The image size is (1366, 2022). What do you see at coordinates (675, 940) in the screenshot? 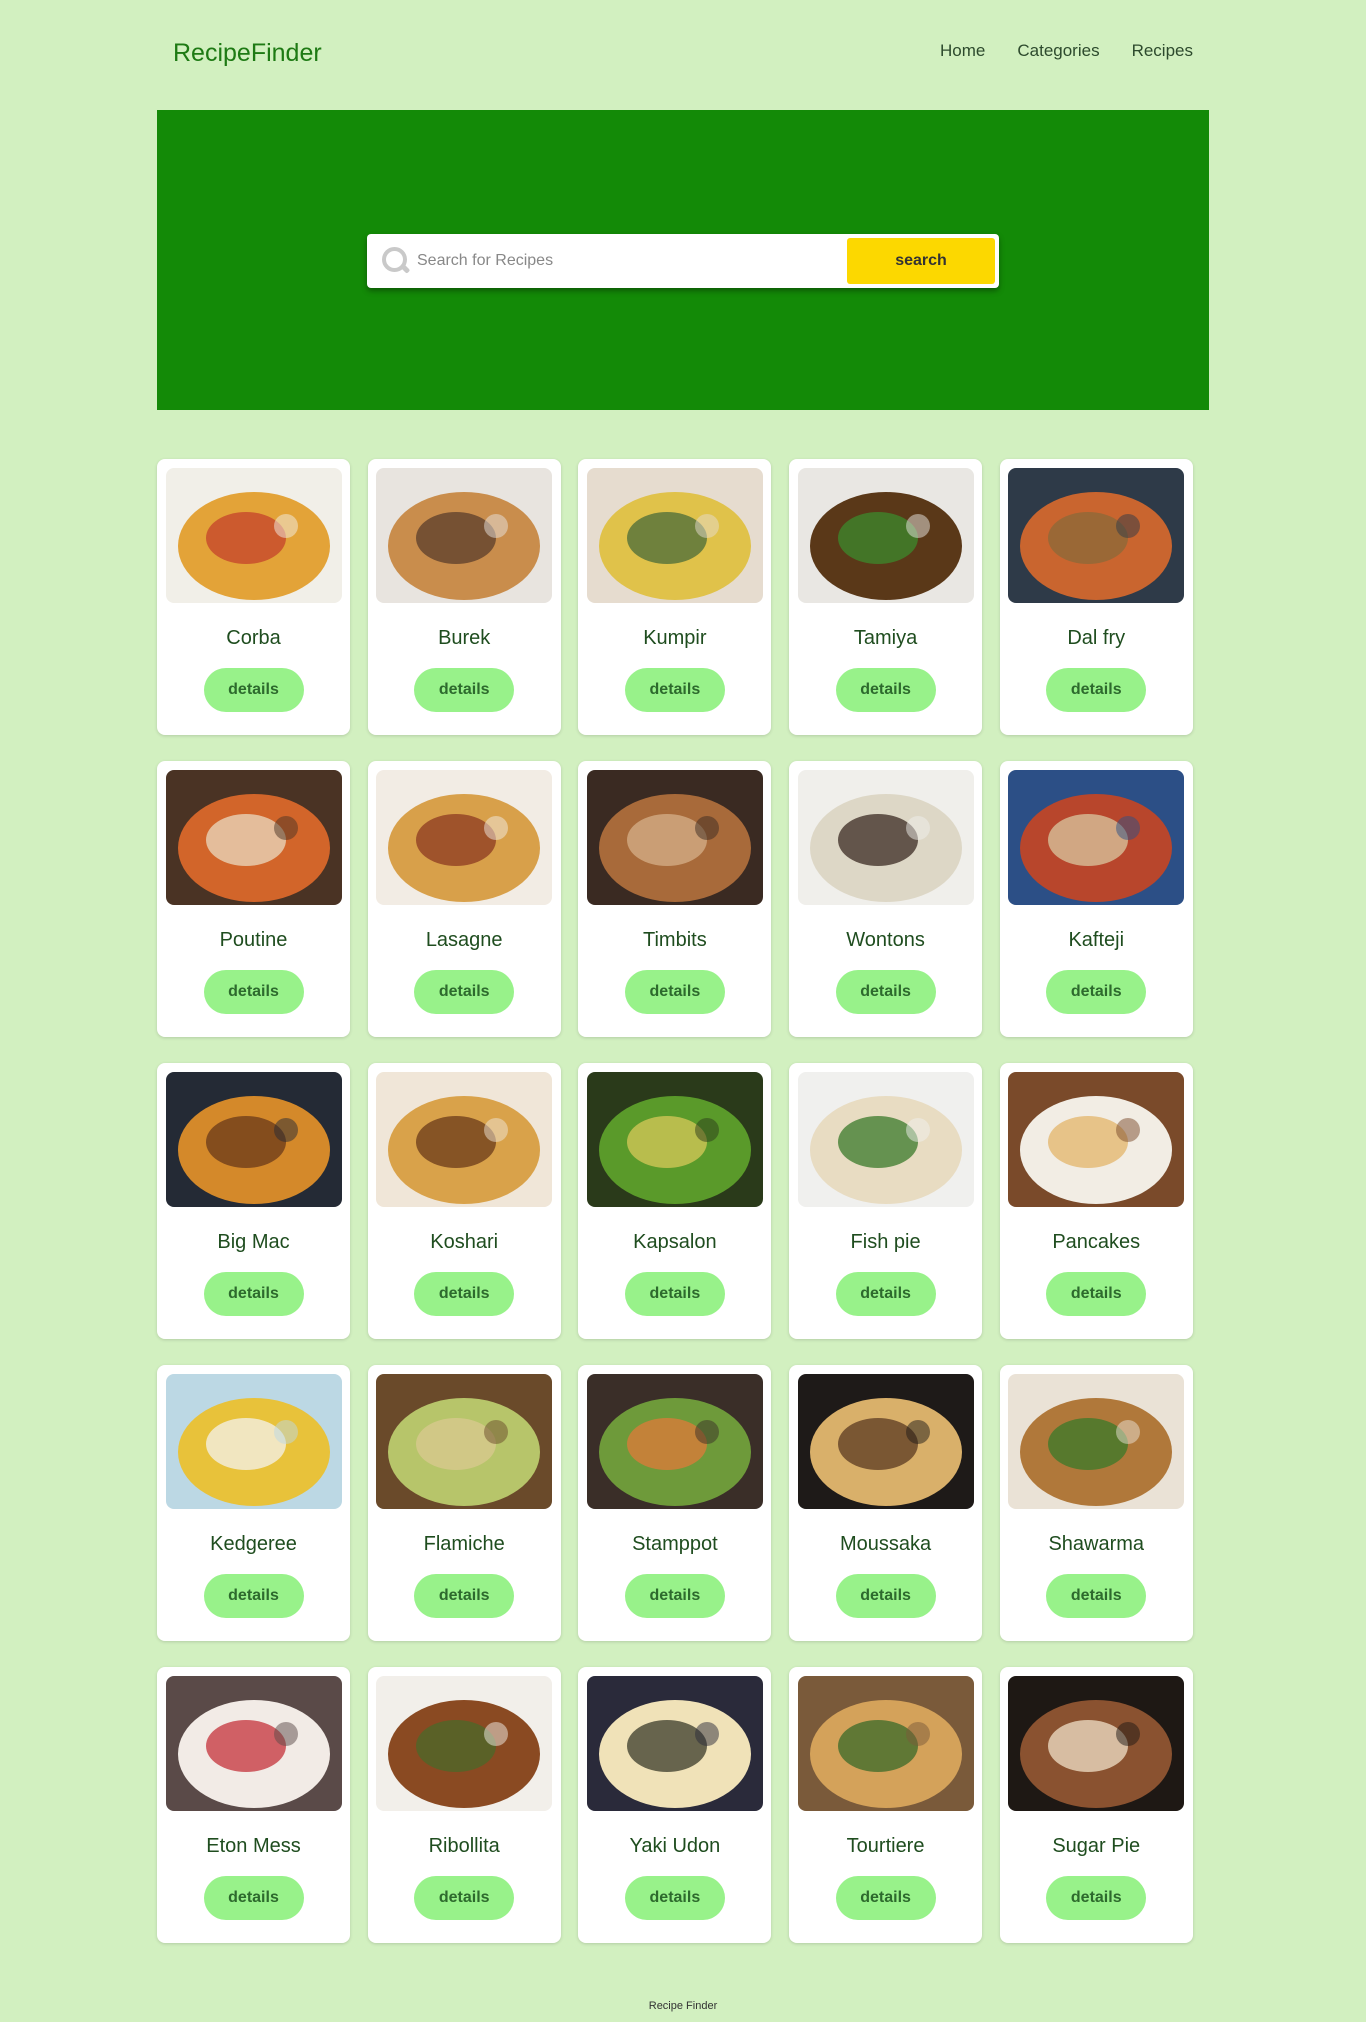
I see `recipe-title: Timbits` at bounding box center [675, 940].